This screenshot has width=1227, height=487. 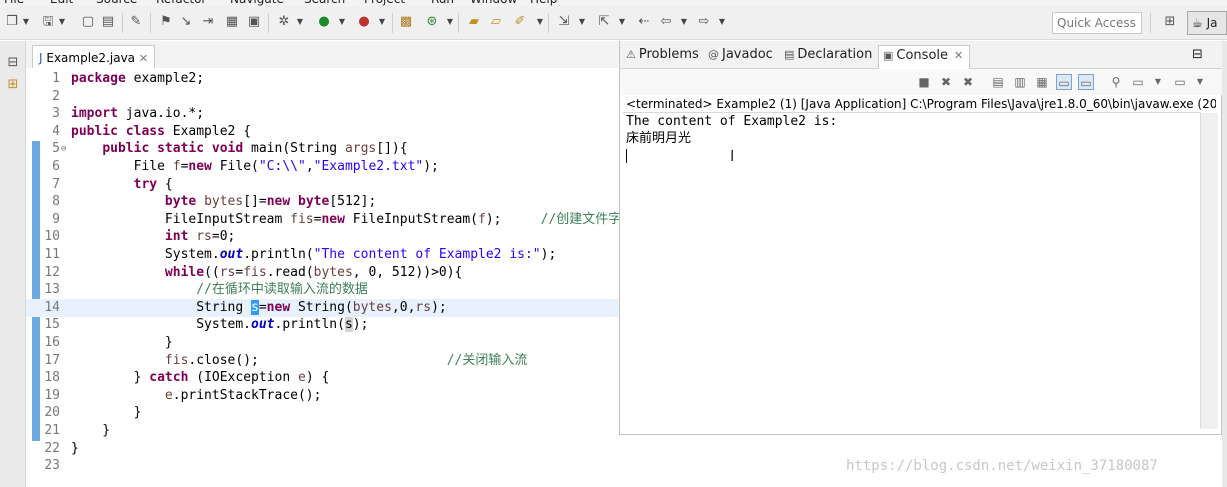 I want to click on quick-access-field: Quick Access, so click(x=1097, y=23).